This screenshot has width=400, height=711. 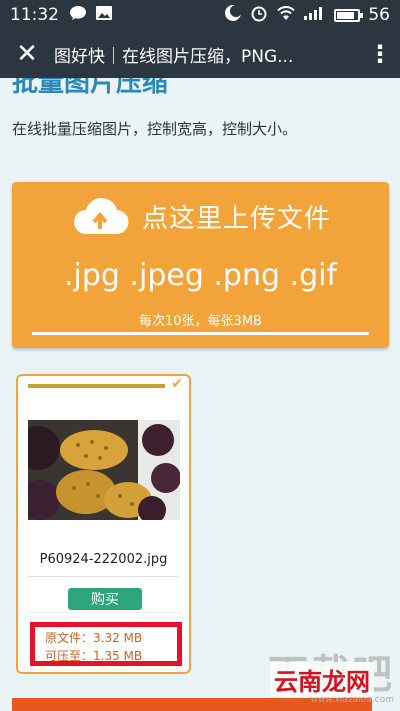 I want to click on battery-icon, so click(x=349, y=15).